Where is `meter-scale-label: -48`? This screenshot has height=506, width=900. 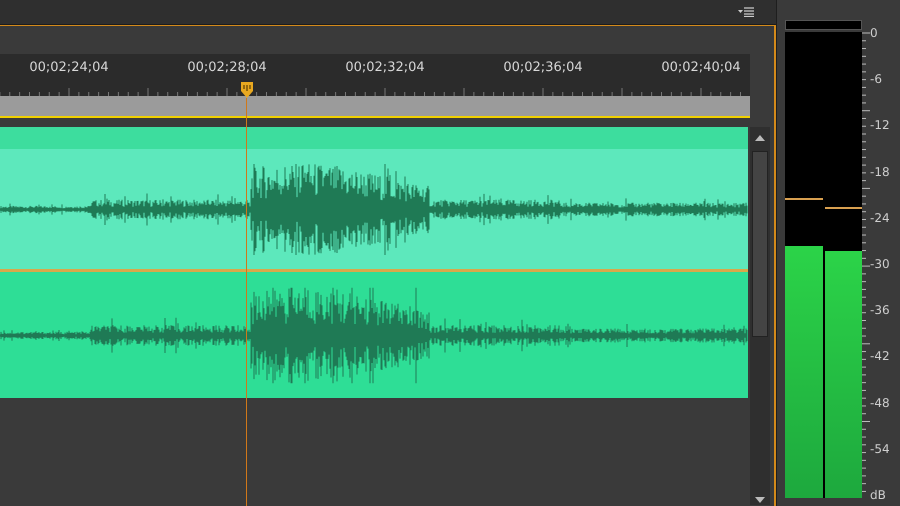
meter-scale-label: -48 is located at coordinates (880, 403).